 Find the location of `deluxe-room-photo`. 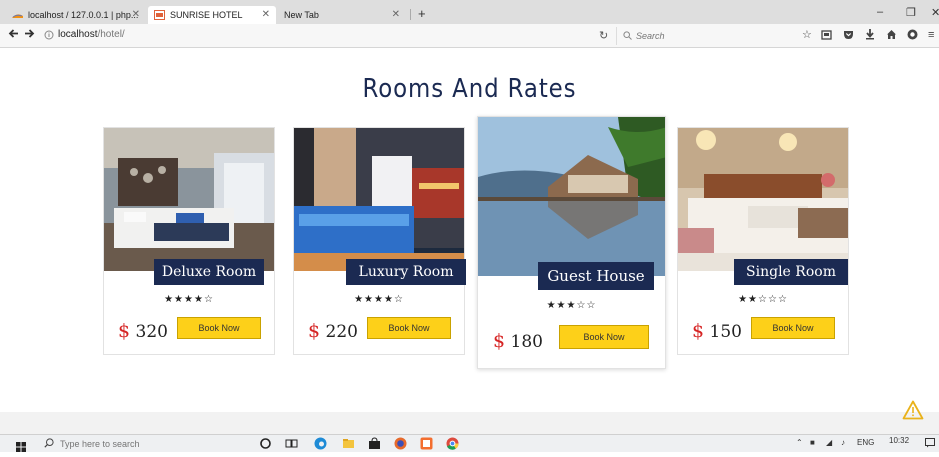

deluxe-room-photo is located at coordinates (189, 199).